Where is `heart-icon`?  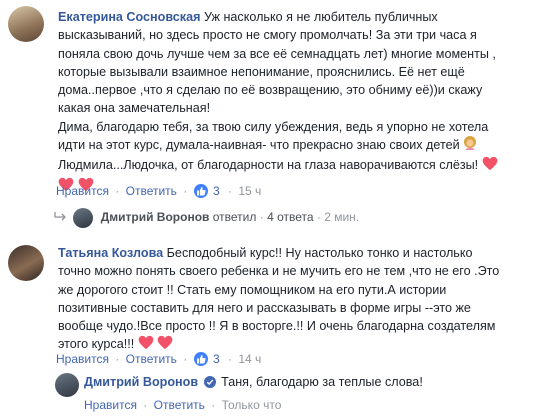 heart-icon is located at coordinates (490, 166).